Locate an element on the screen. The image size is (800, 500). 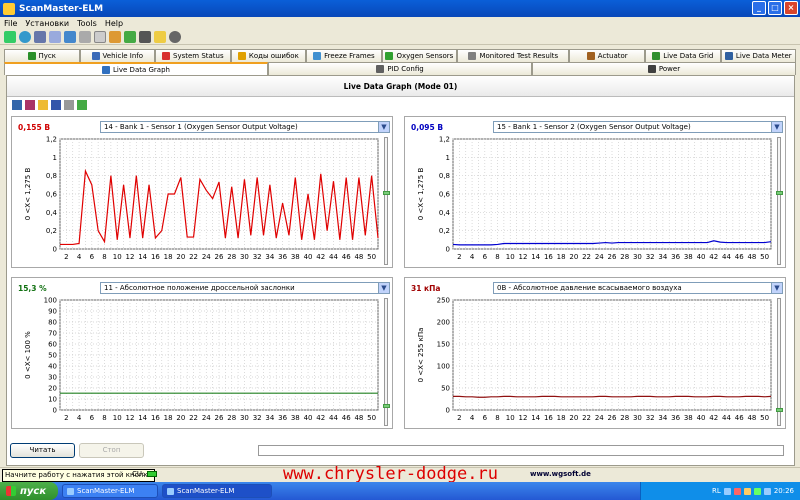
list-icon is located at coordinates (40, 36).